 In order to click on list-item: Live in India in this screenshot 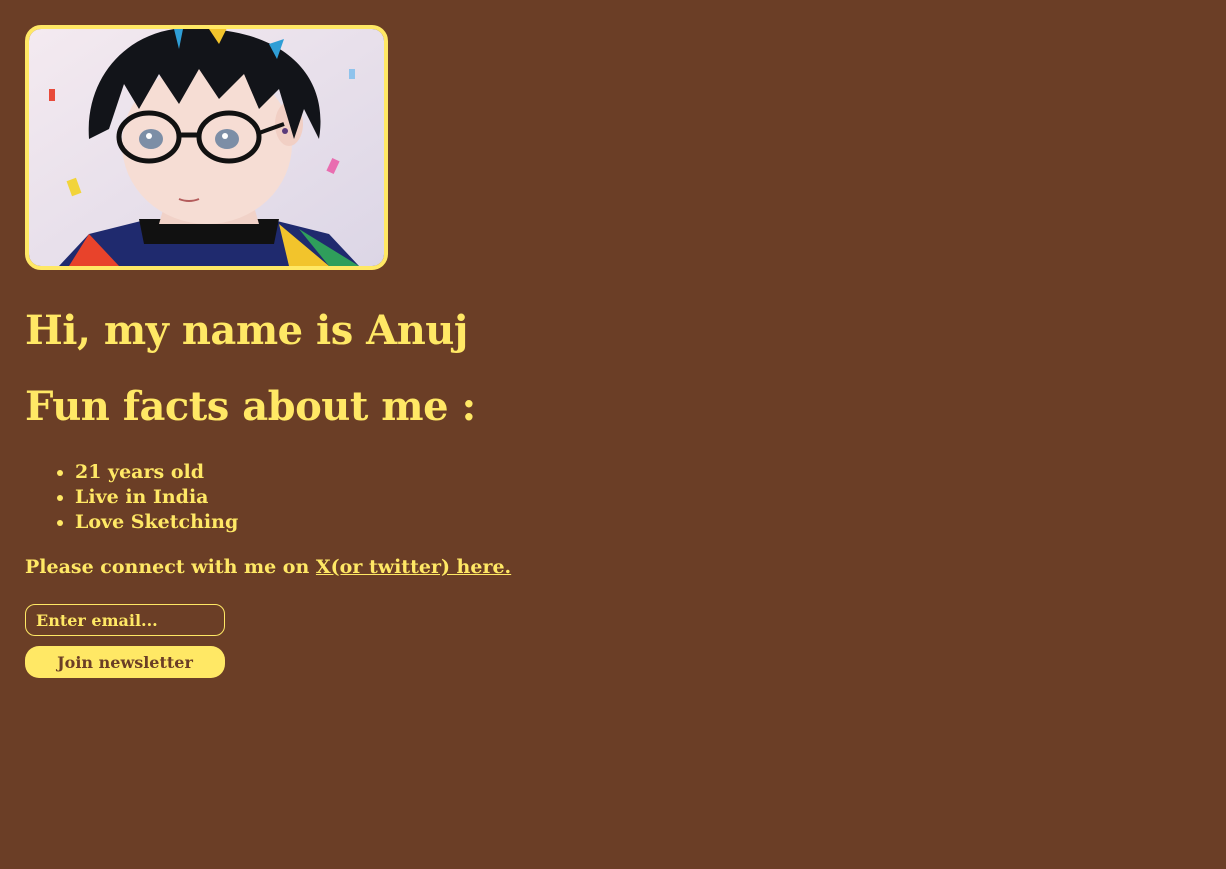, I will do `click(638, 497)`.